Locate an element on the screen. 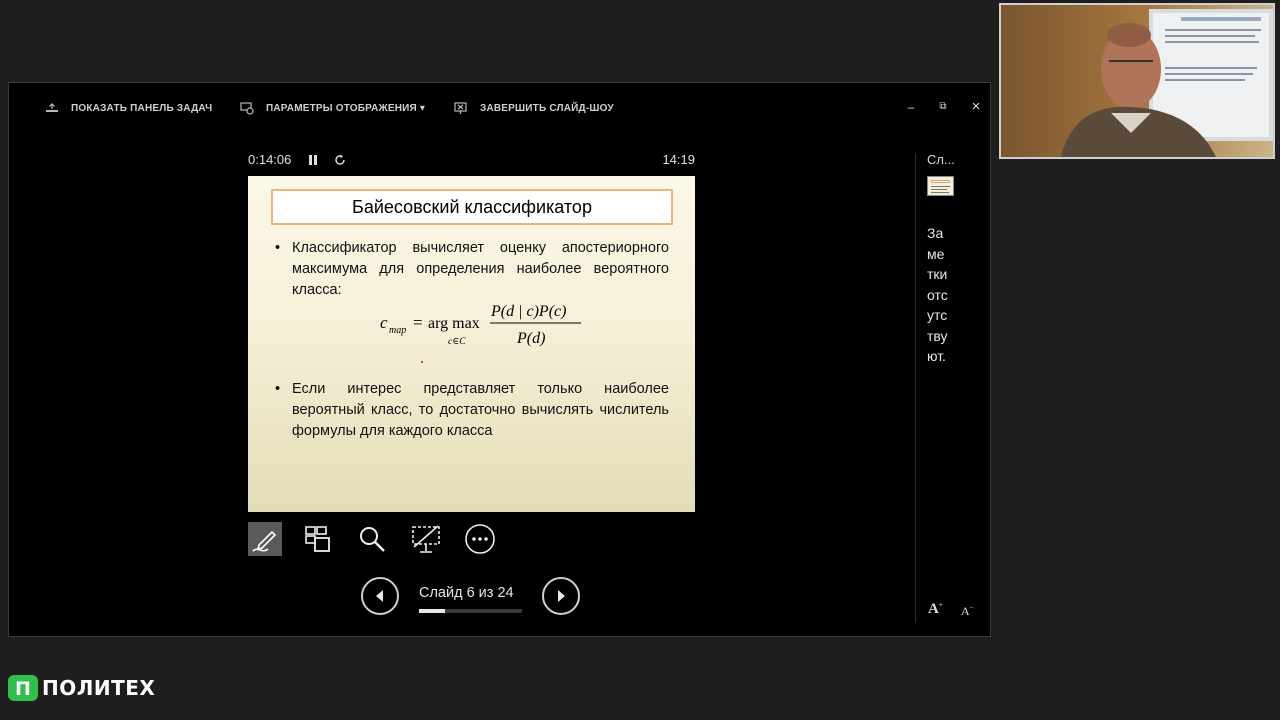 Image resolution: width=1280 pixels, height=720 pixels. see-all-slides-button is located at coordinates (318, 539).